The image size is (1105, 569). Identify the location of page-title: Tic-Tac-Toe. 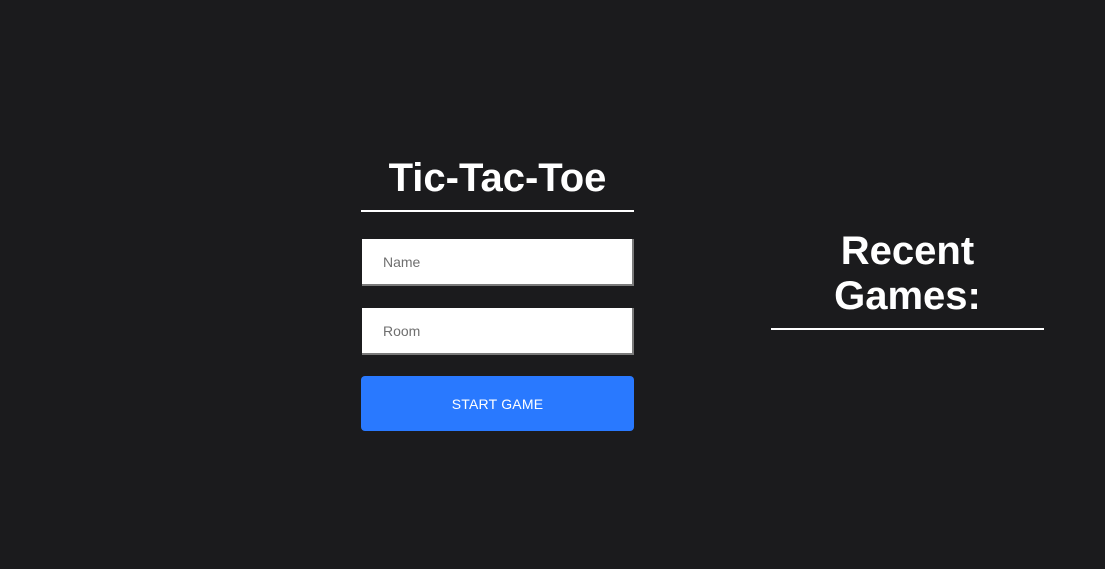
(497, 178).